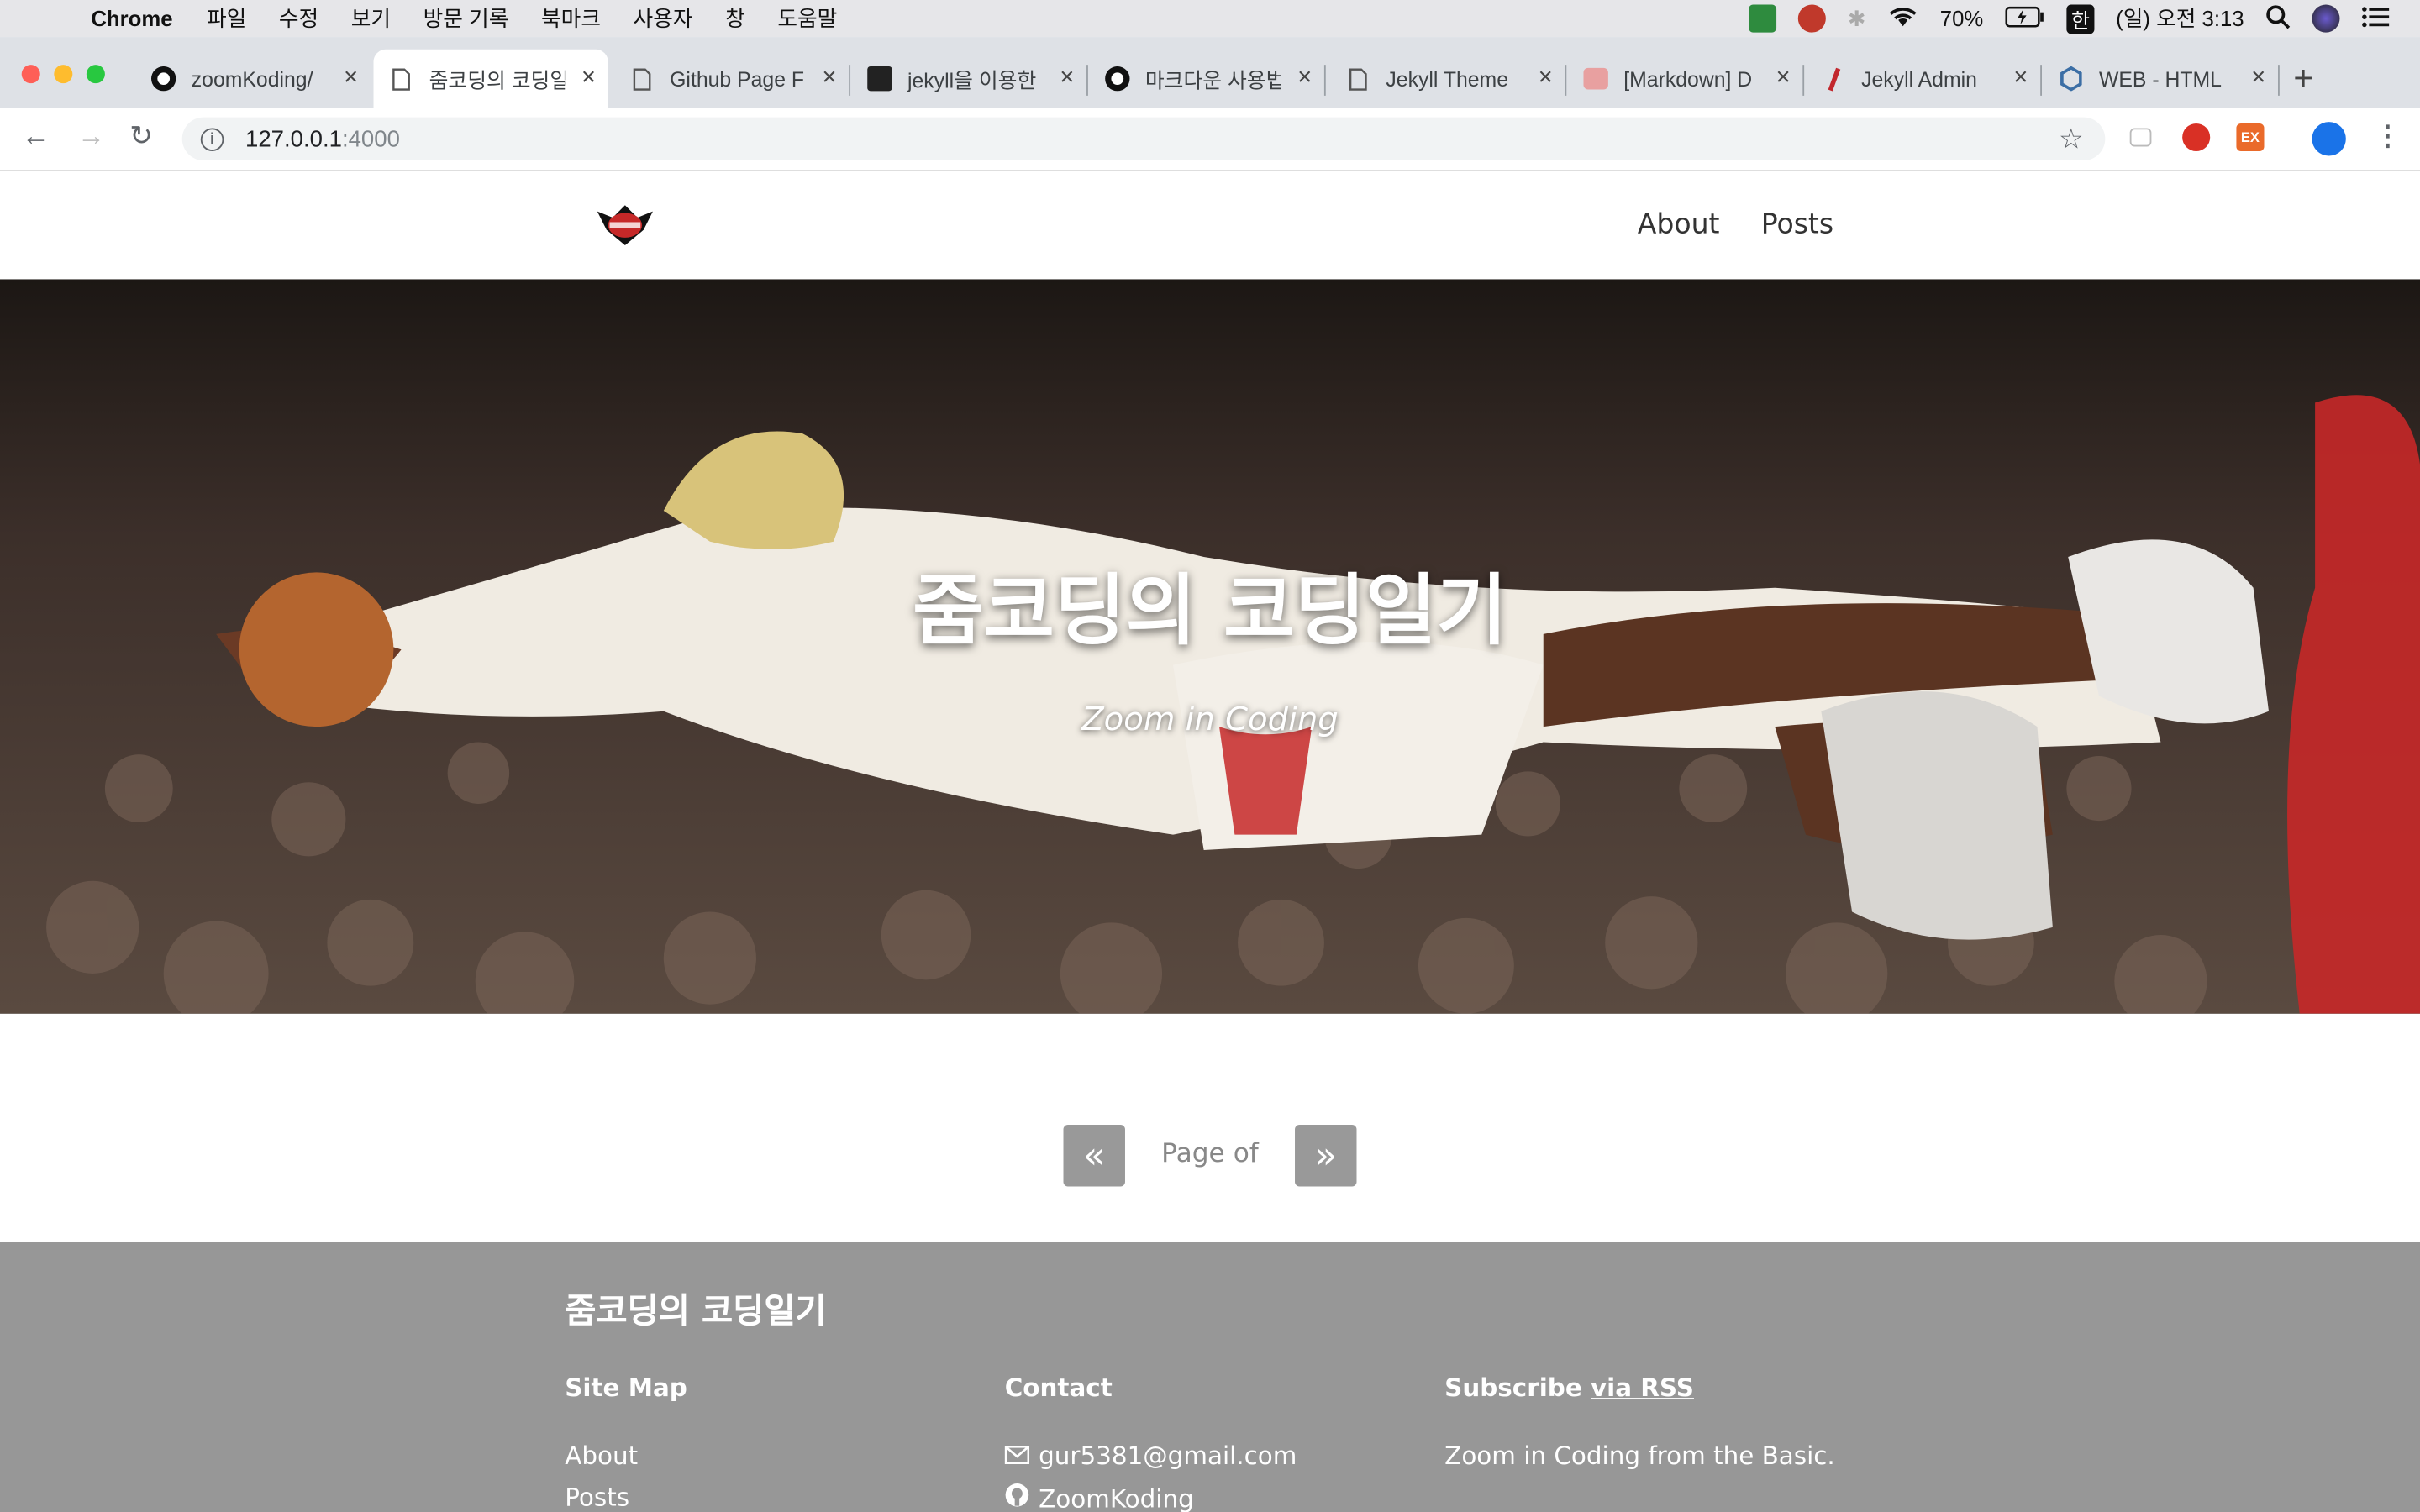 This screenshot has width=2420, height=1512. What do you see at coordinates (807, 18) in the screenshot?
I see `menu-help: 도움말` at bounding box center [807, 18].